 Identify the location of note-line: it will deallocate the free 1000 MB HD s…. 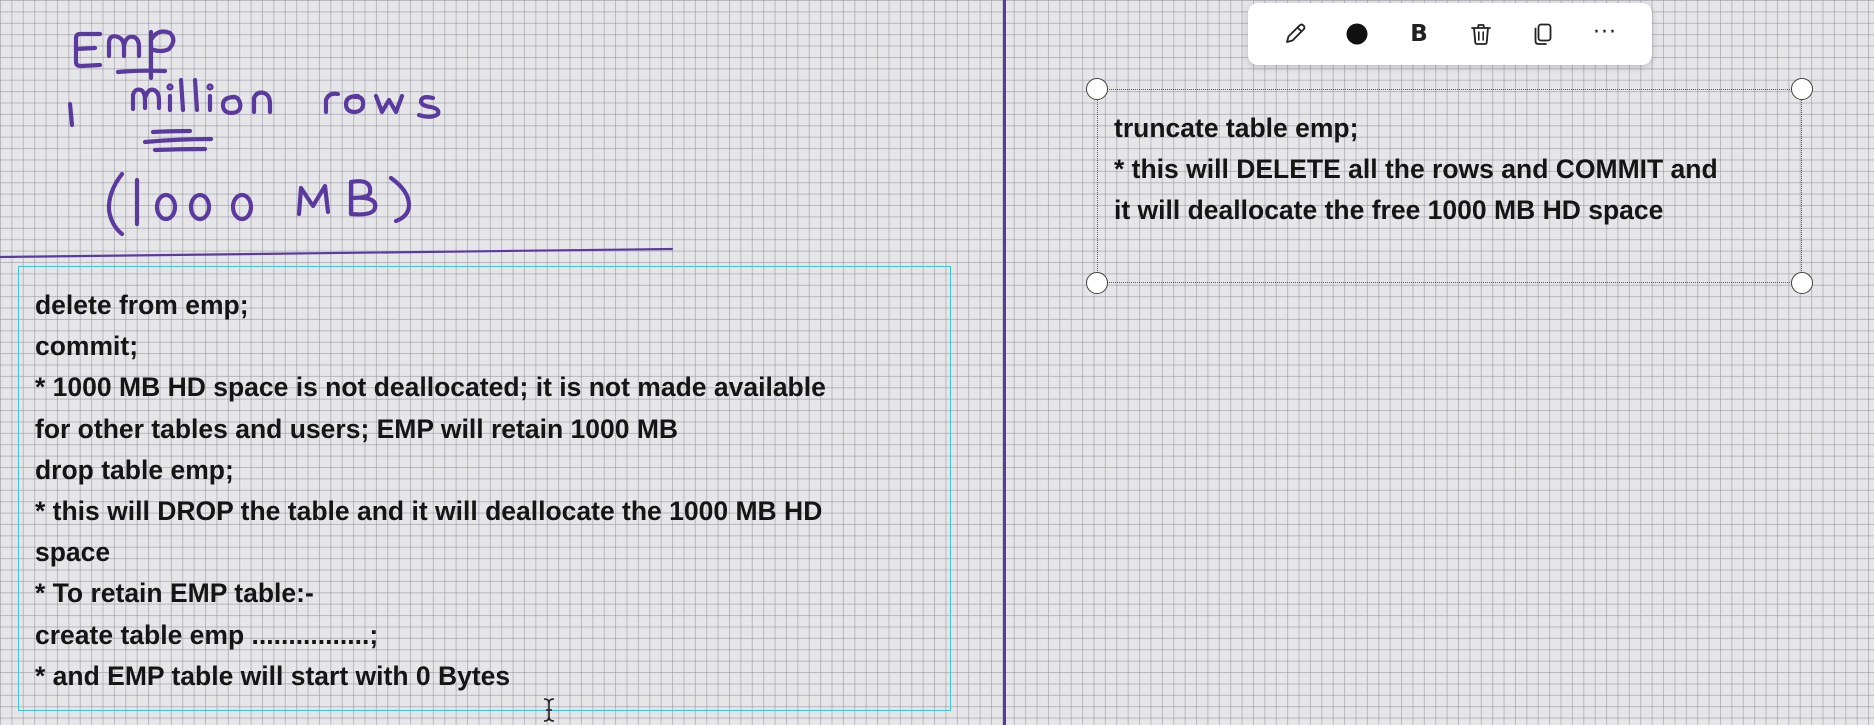
(1389, 210).